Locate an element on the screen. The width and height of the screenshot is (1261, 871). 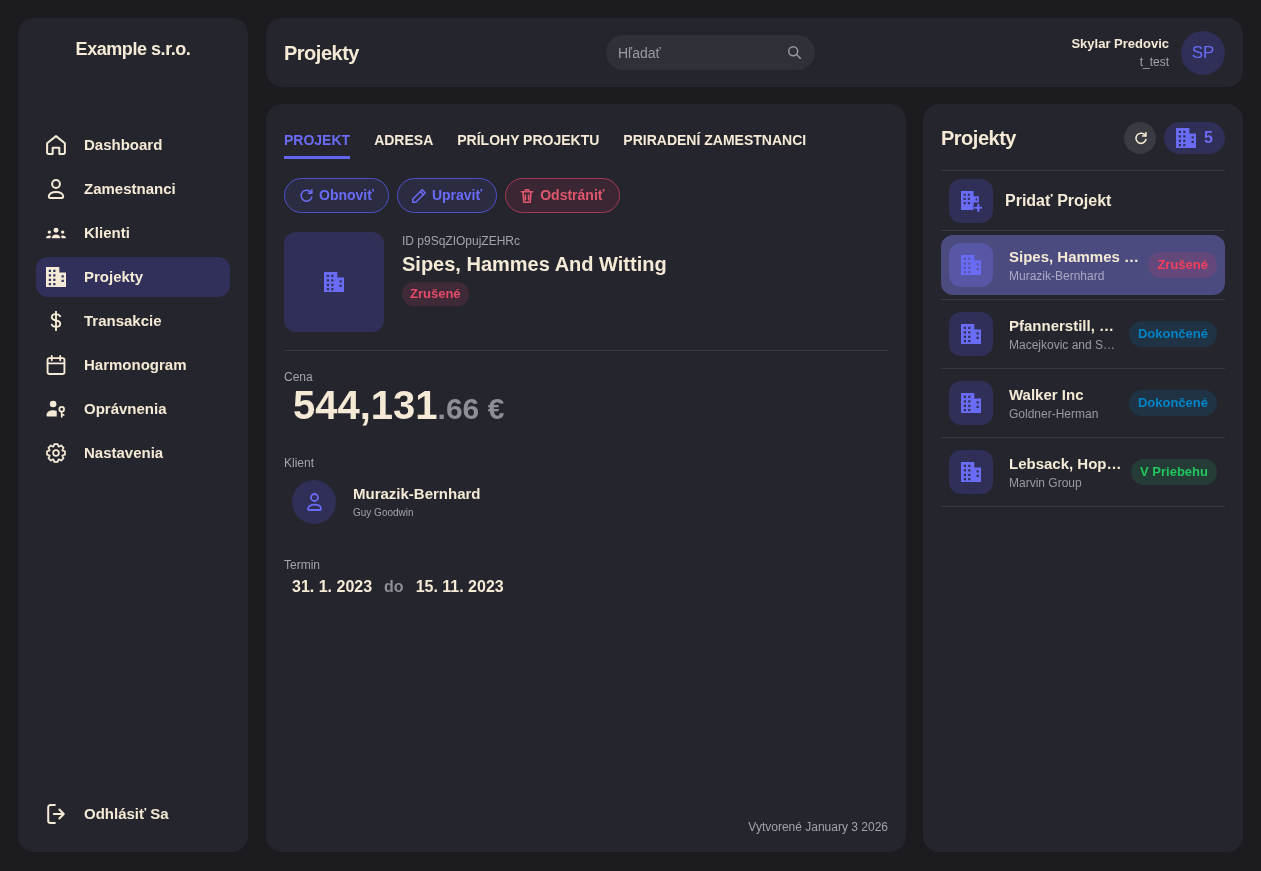
nav-item: Dashboard is located at coordinates (133, 145).